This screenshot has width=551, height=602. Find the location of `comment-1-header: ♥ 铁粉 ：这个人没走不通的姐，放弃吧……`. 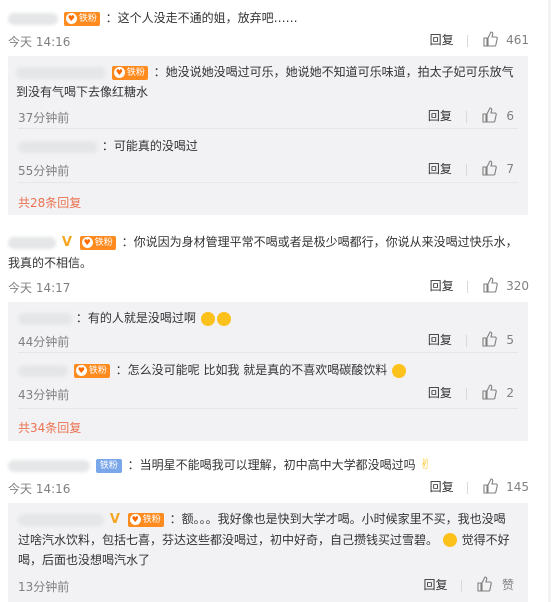

comment-1-header: ♥ 铁粉 ：这个人没走不通的姐，放弃吧…… is located at coordinates (273, 18).